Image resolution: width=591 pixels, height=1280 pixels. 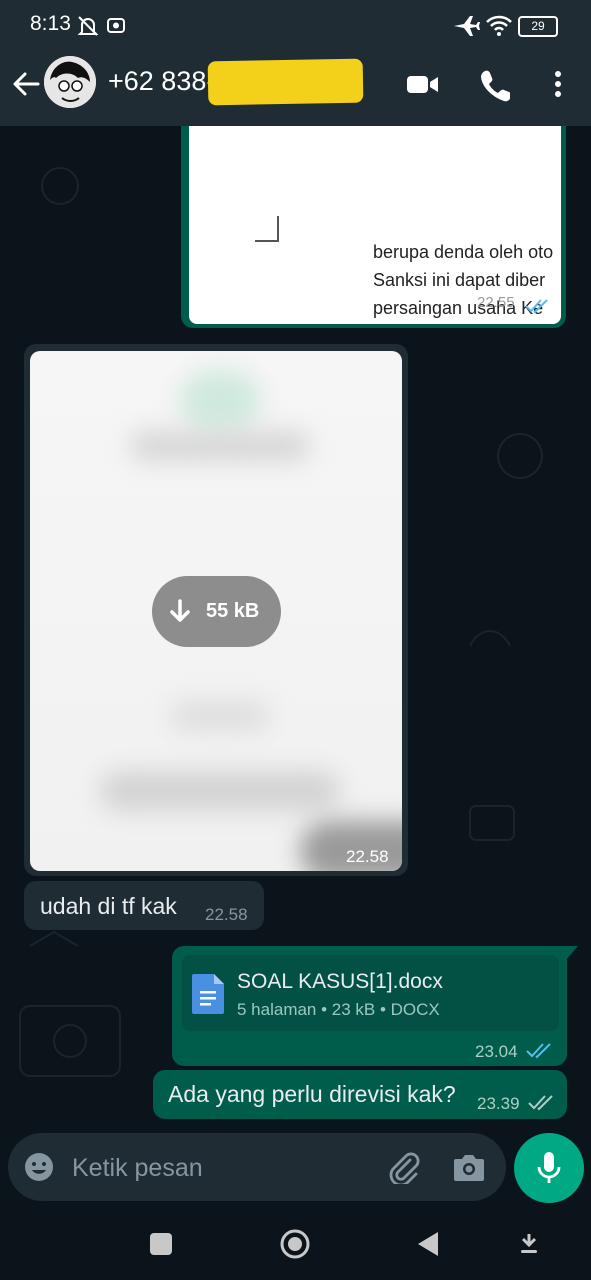 What do you see at coordinates (70, 82) in the screenshot?
I see `avatar` at bounding box center [70, 82].